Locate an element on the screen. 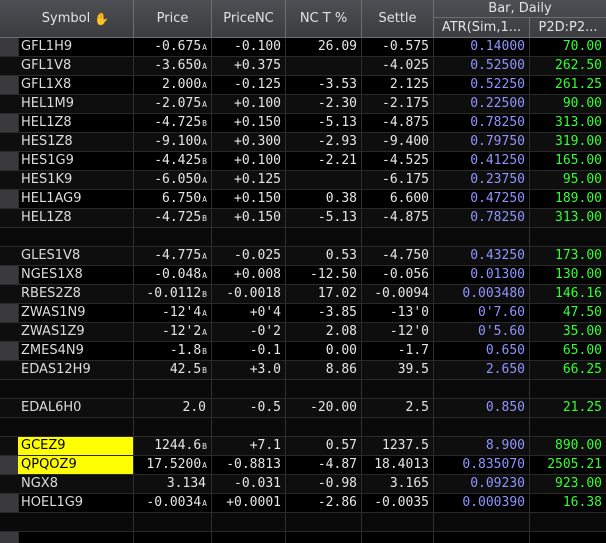 The width and height of the screenshot is (606, 543). pricenc-cell: -0'2 is located at coordinates (249, 332).